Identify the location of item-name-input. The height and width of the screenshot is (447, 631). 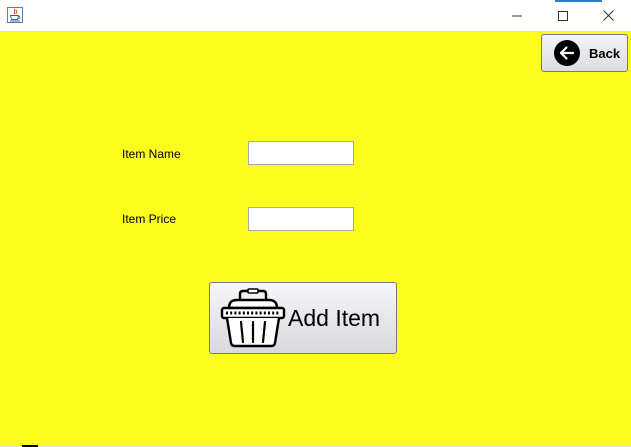
(301, 153).